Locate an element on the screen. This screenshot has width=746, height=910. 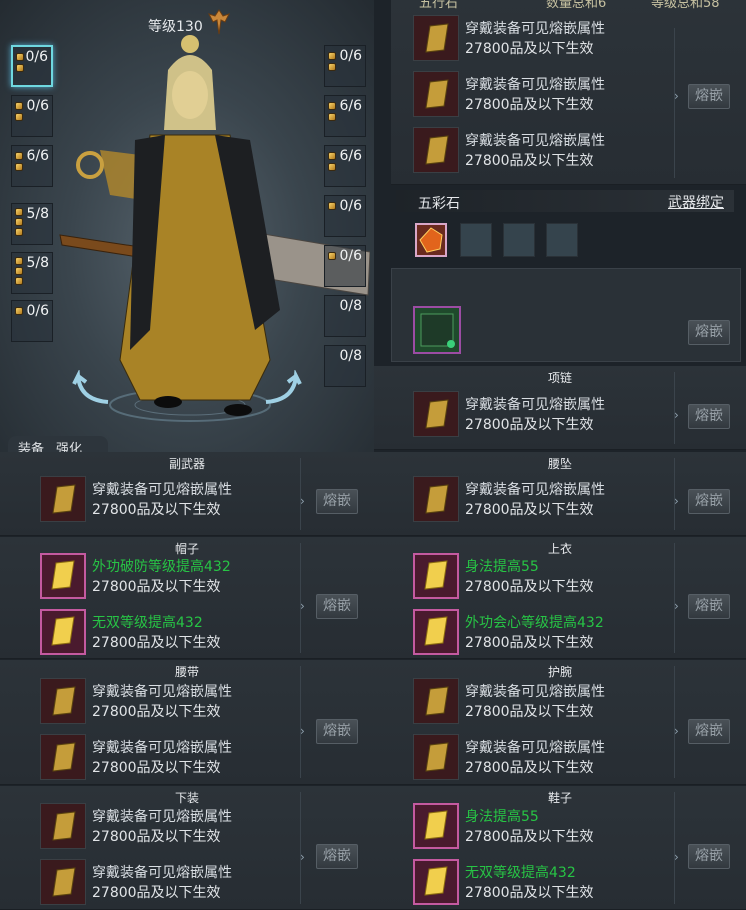
equip-slot-left-6: 0/6 is located at coordinates (32, 321).